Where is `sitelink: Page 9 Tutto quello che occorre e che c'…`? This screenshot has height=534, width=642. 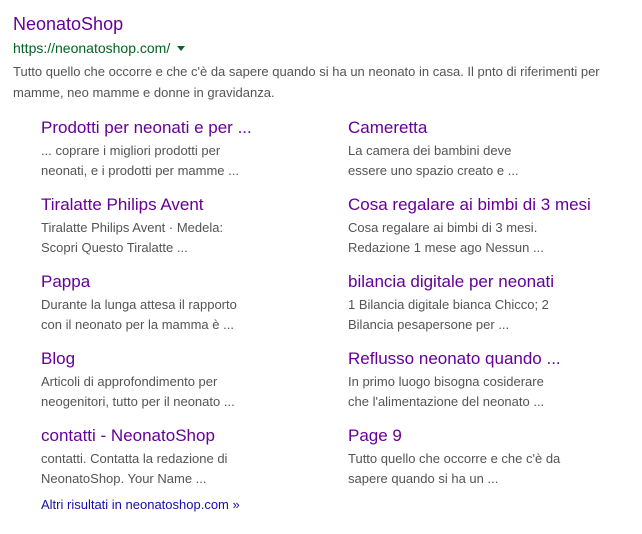 sitelink: Page 9 Tutto quello che occorre e che c'… is located at coordinates (483, 457).